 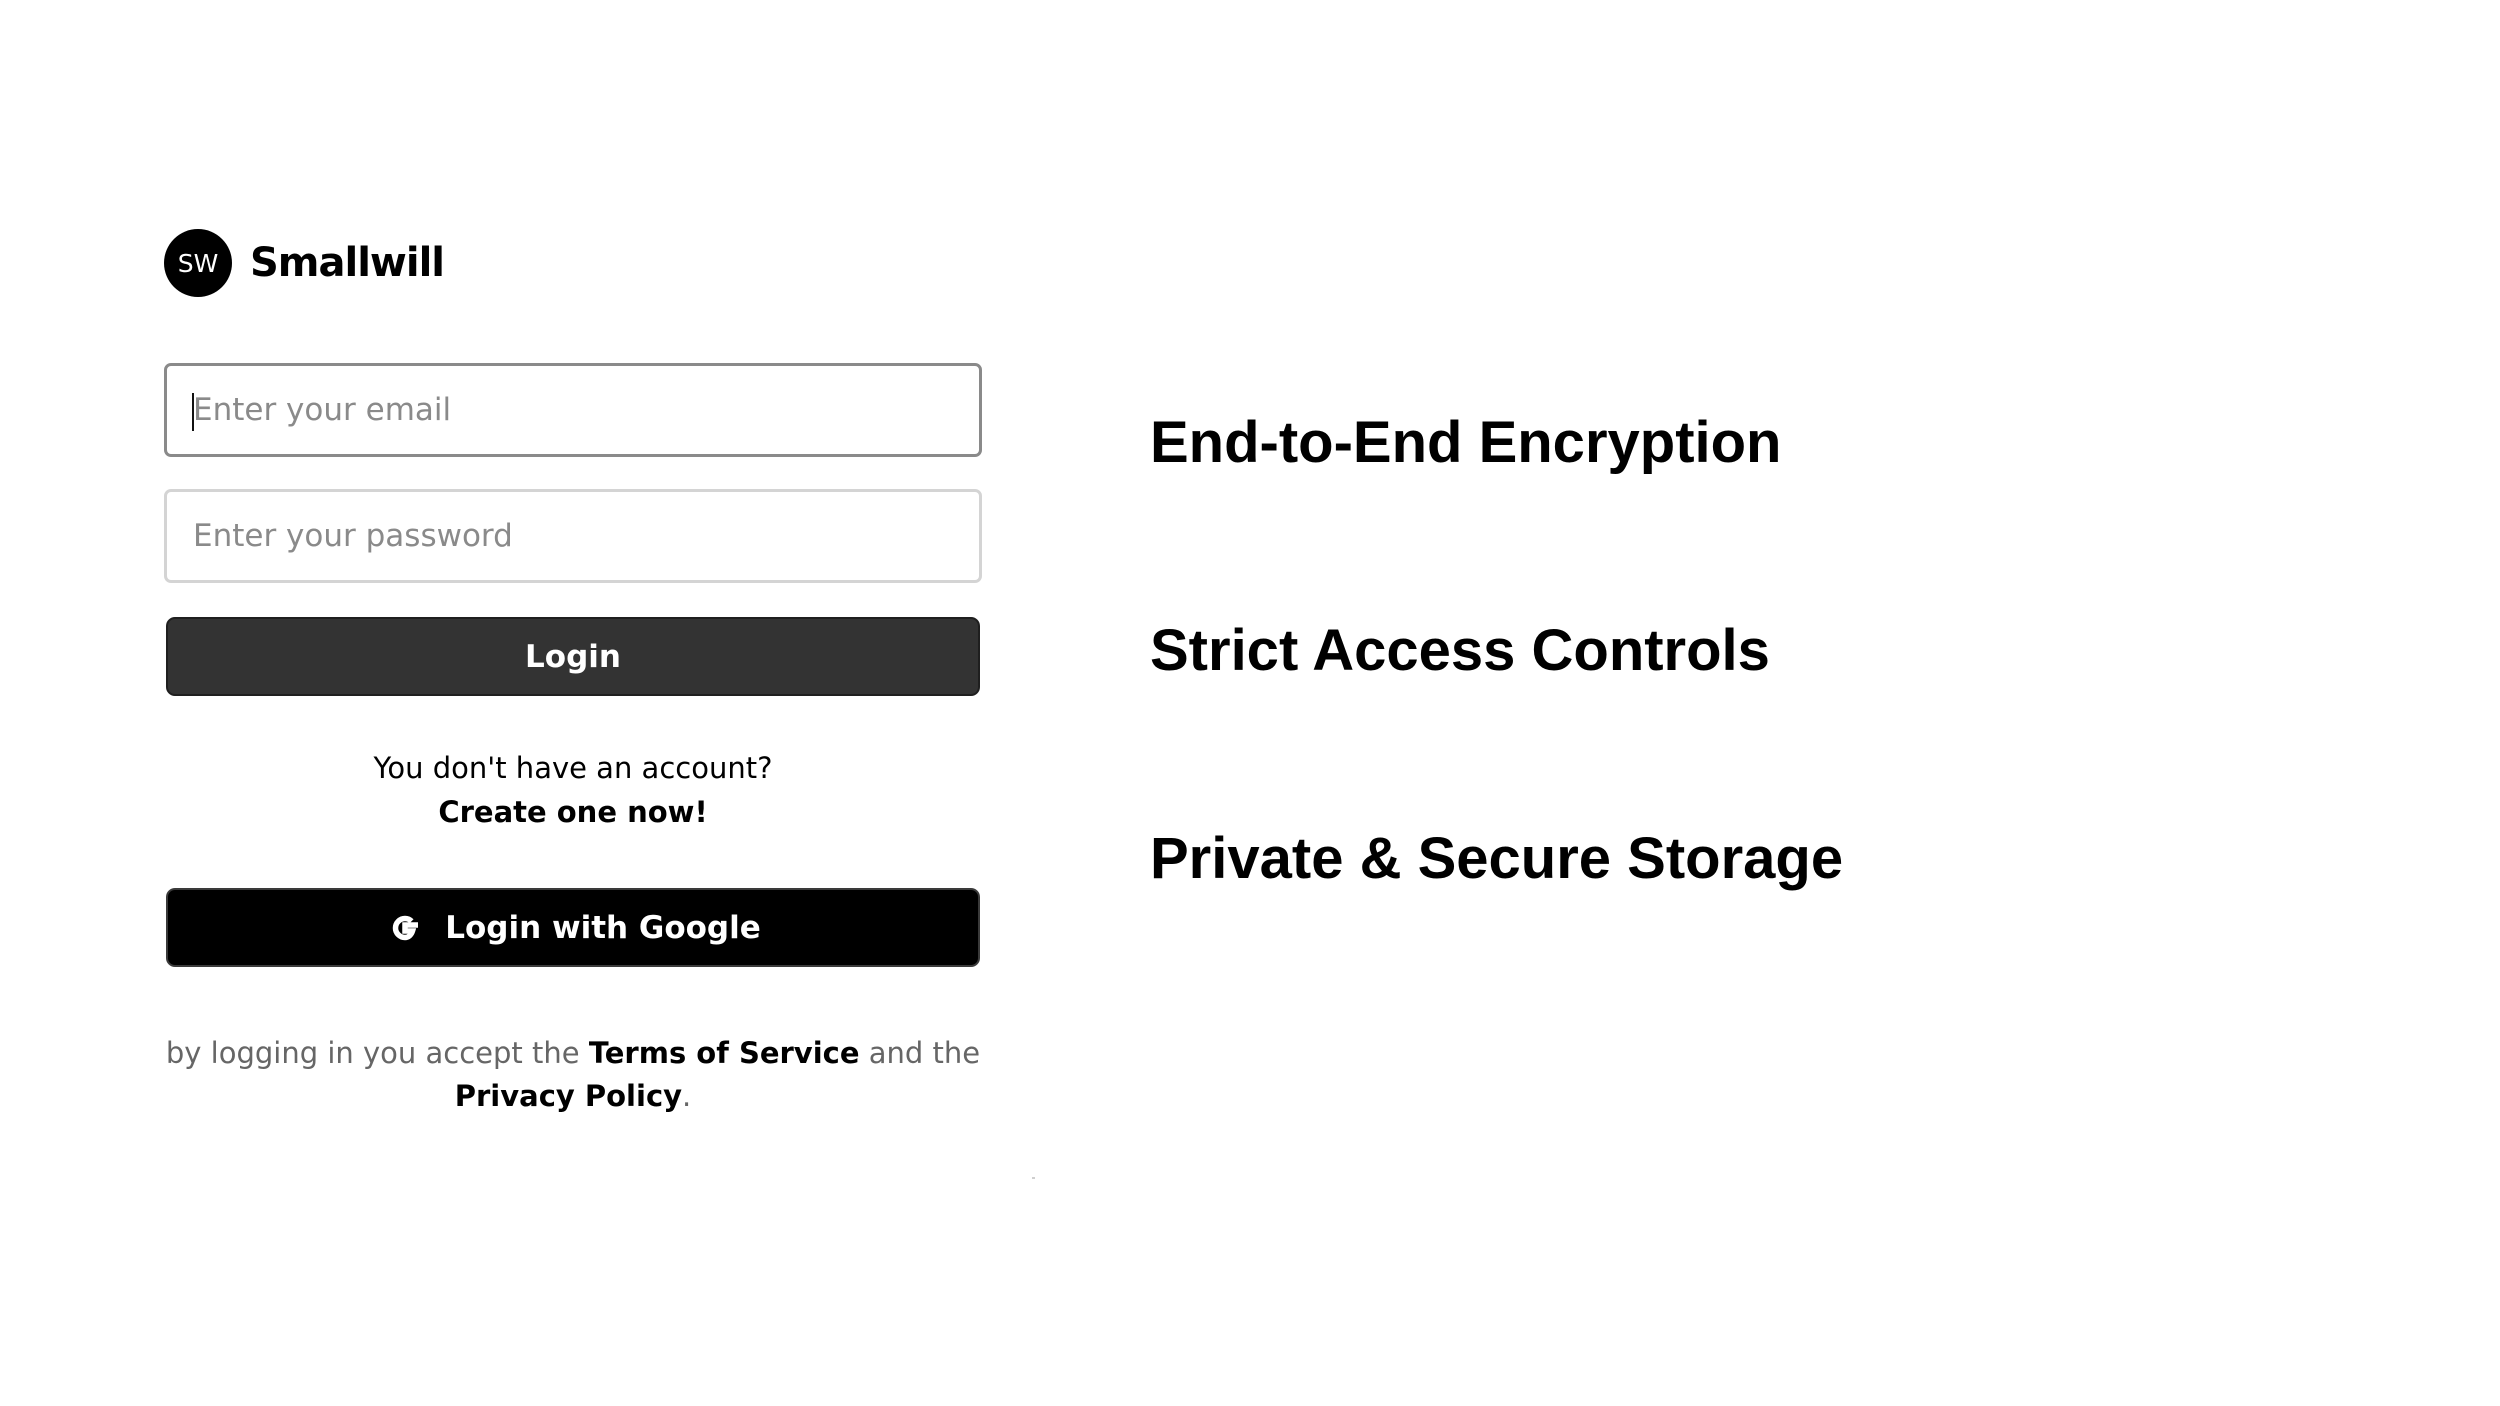 What do you see at coordinates (573, 410) in the screenshot?
I see `email-field` at bounding box center [573, 410].